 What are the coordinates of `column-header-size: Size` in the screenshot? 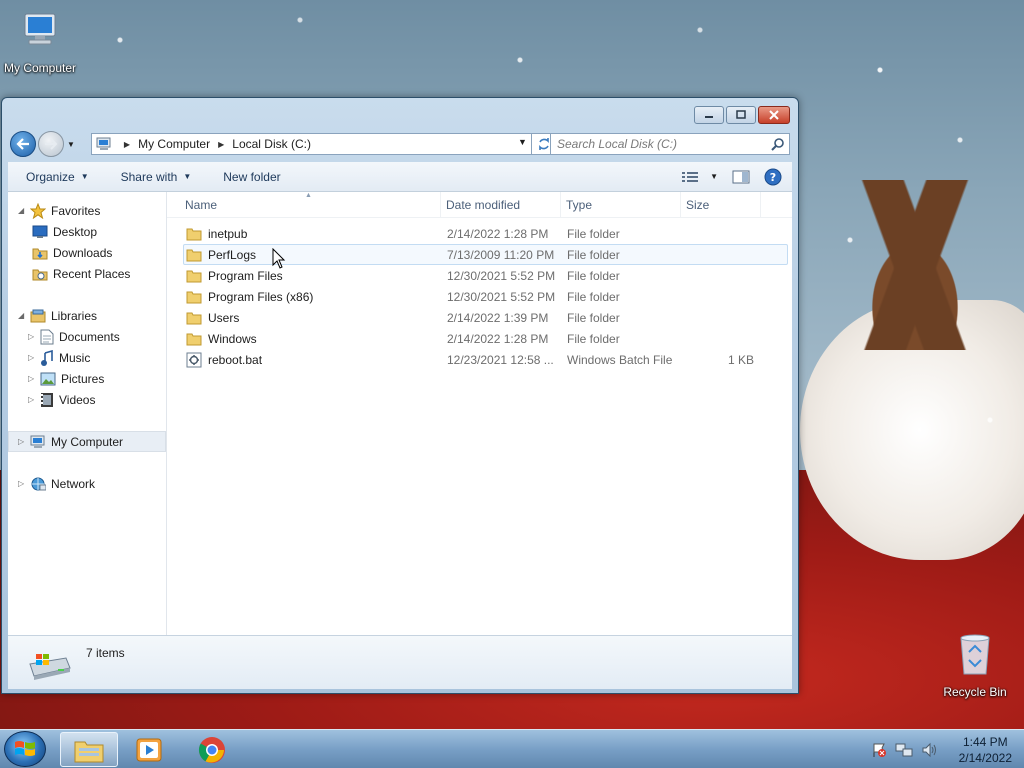 It's located at (721, 204).